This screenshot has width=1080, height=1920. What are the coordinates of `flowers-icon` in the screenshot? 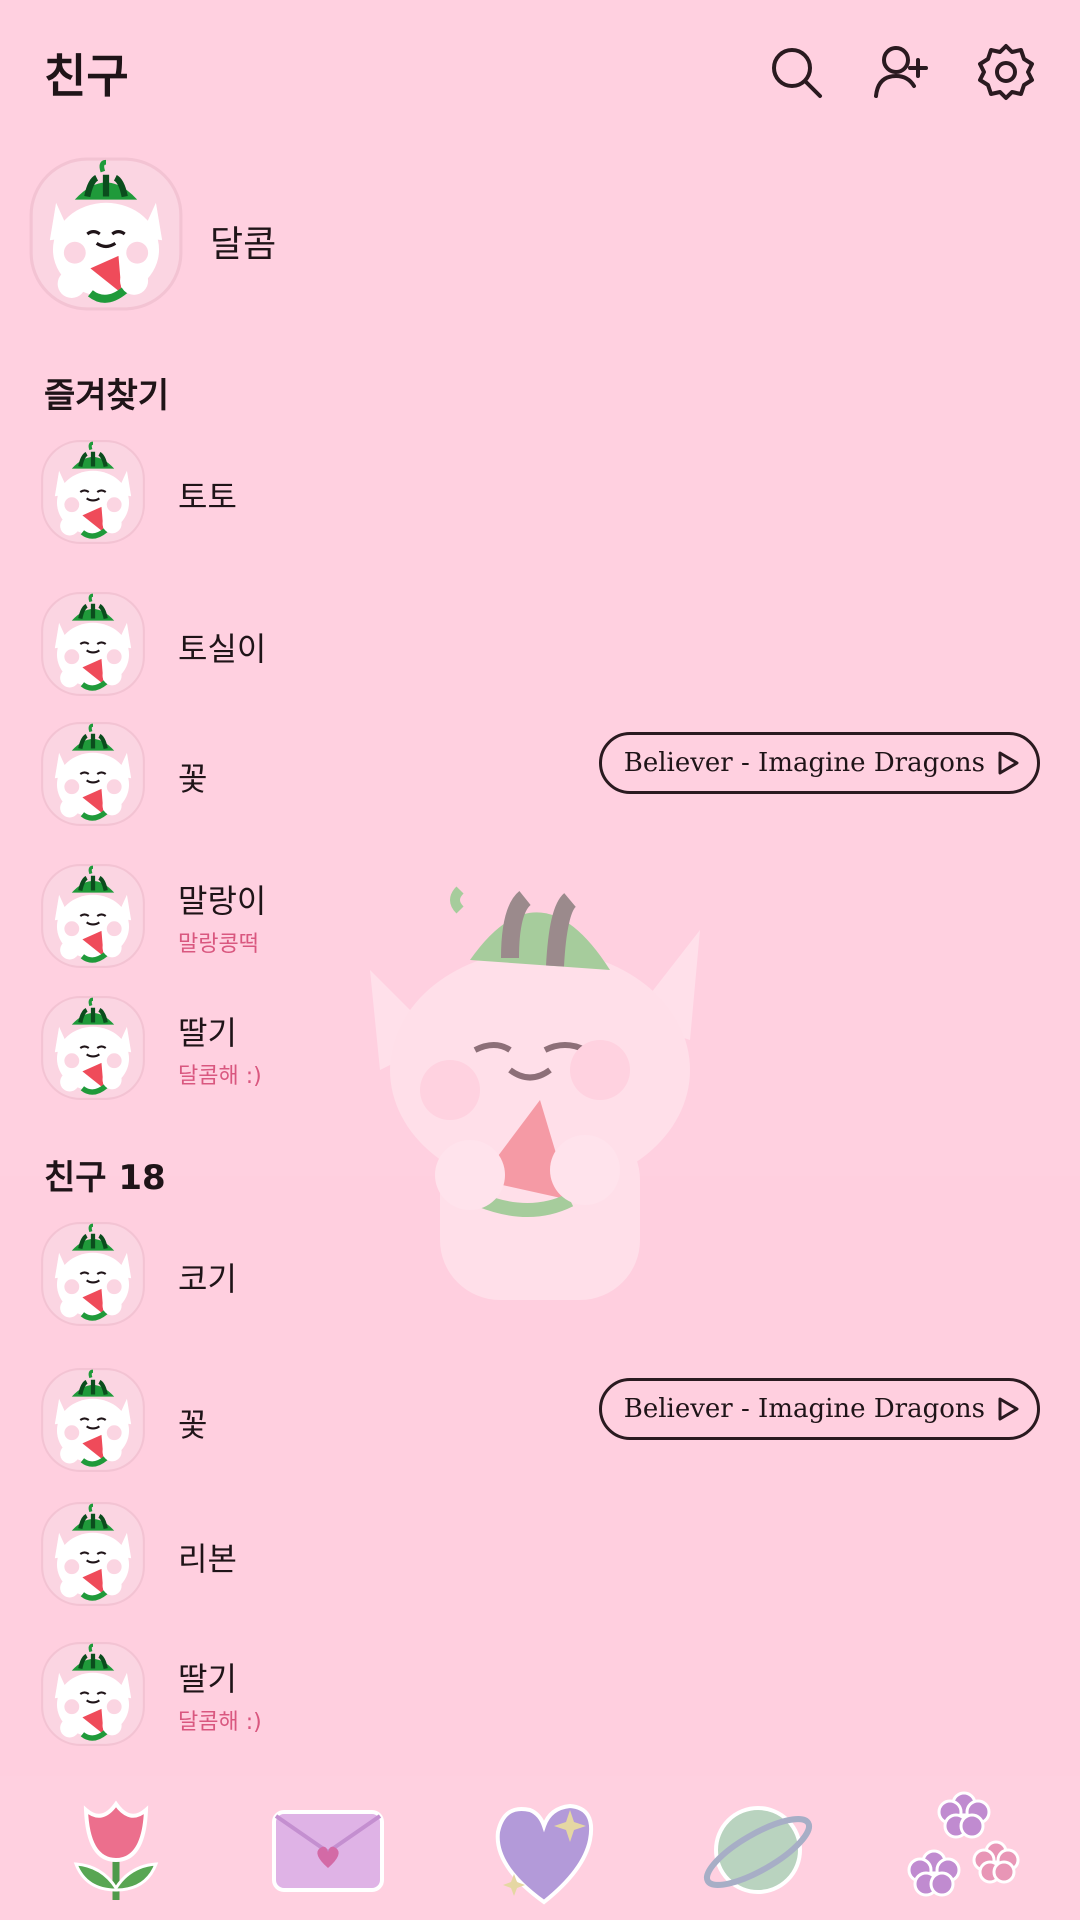 It's located at (964, 1850).